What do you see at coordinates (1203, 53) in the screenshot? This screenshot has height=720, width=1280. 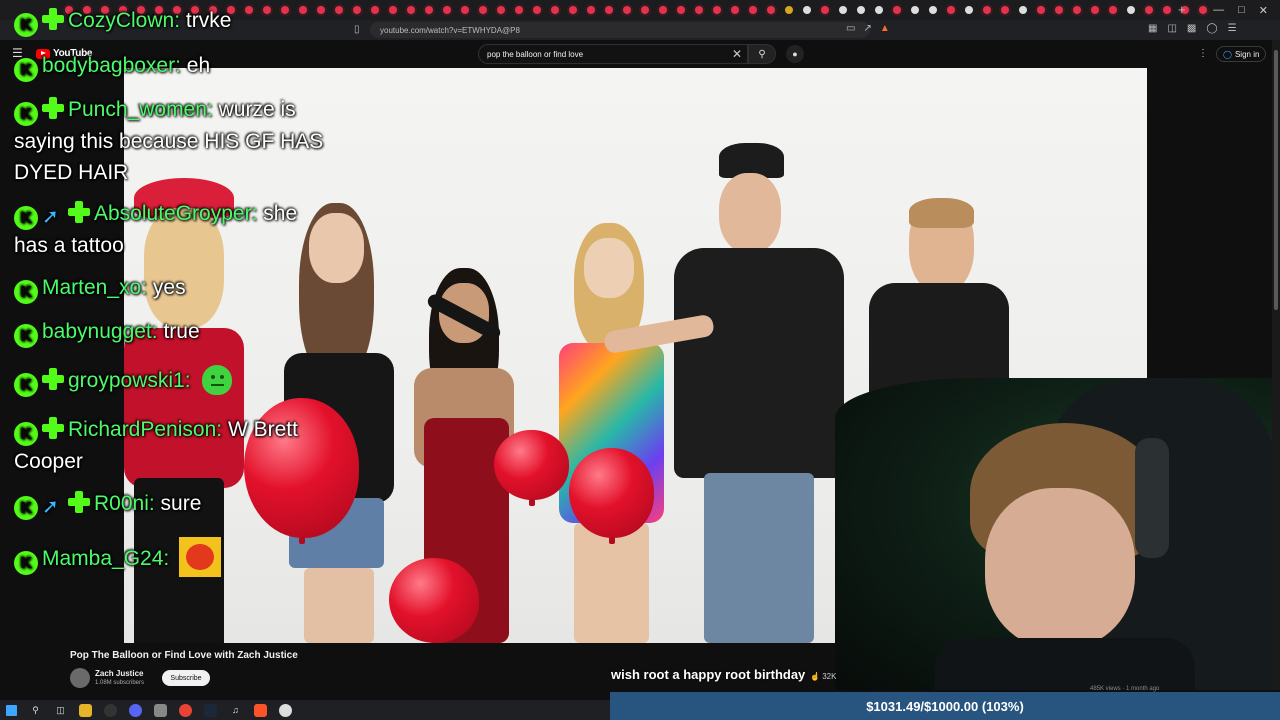 I see `more-options-icon: ⋮` at bounding box center [1203, 53].